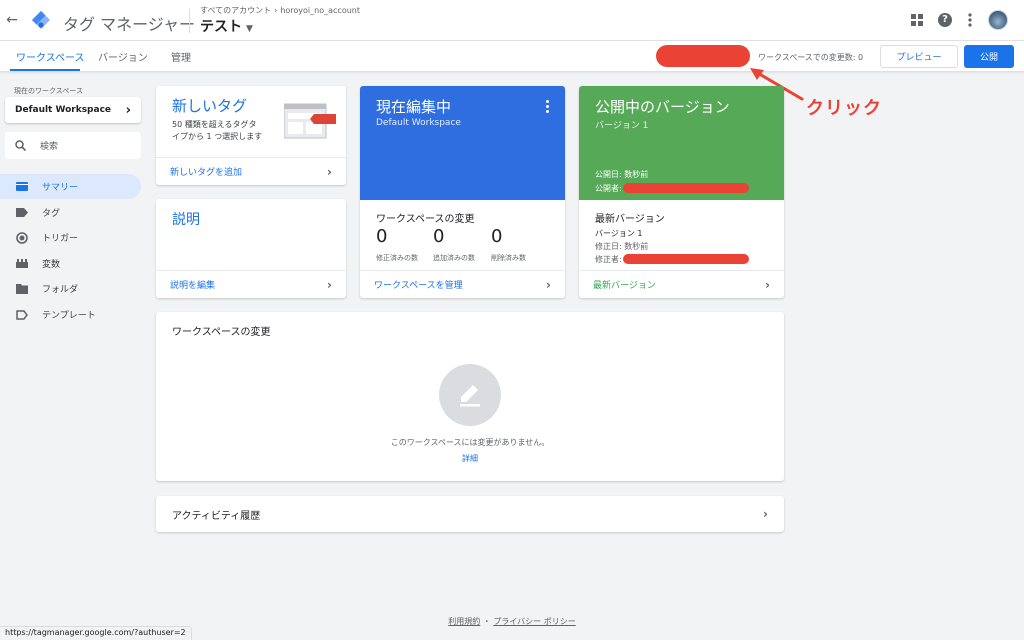  I want to click on modified-by: 修正者:, so click(608, 259).